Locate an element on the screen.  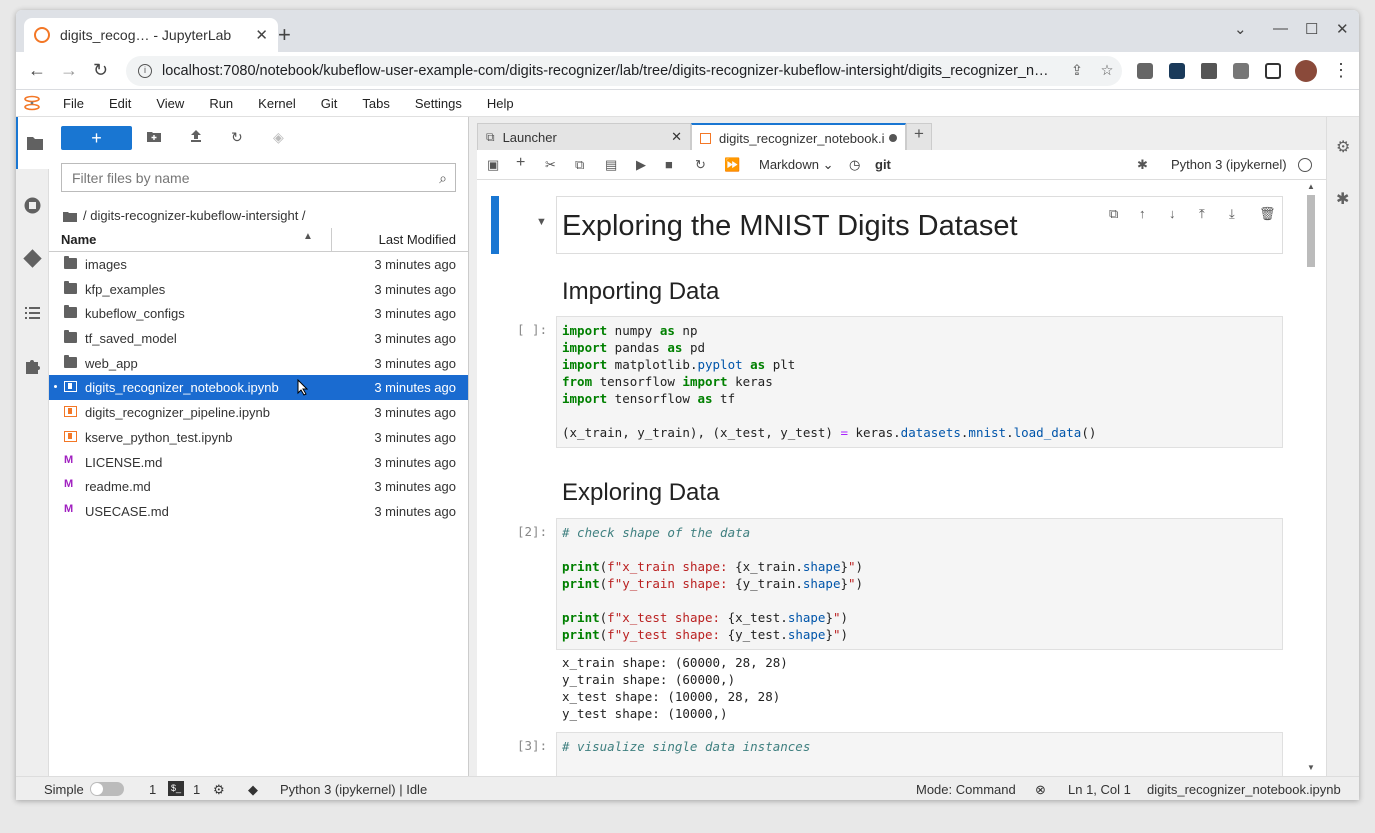
kernel-count: 1 is located at coordinates (196, 789).